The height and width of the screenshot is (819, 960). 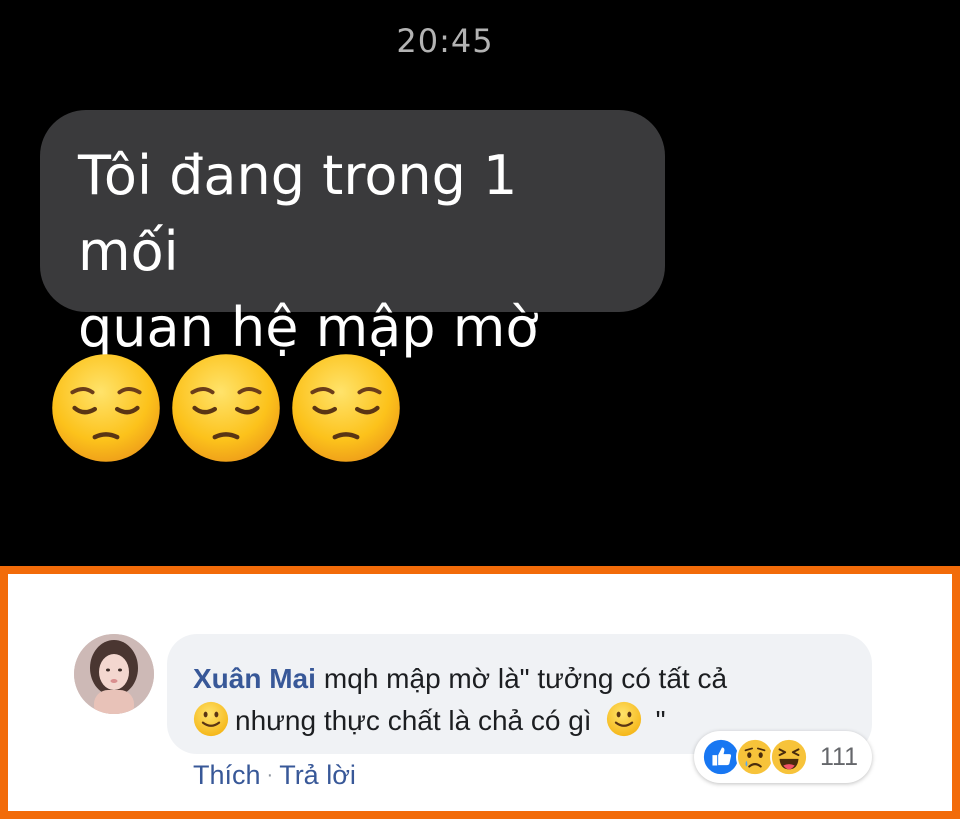 I want to click on avatar, so click(x=114, y=674).